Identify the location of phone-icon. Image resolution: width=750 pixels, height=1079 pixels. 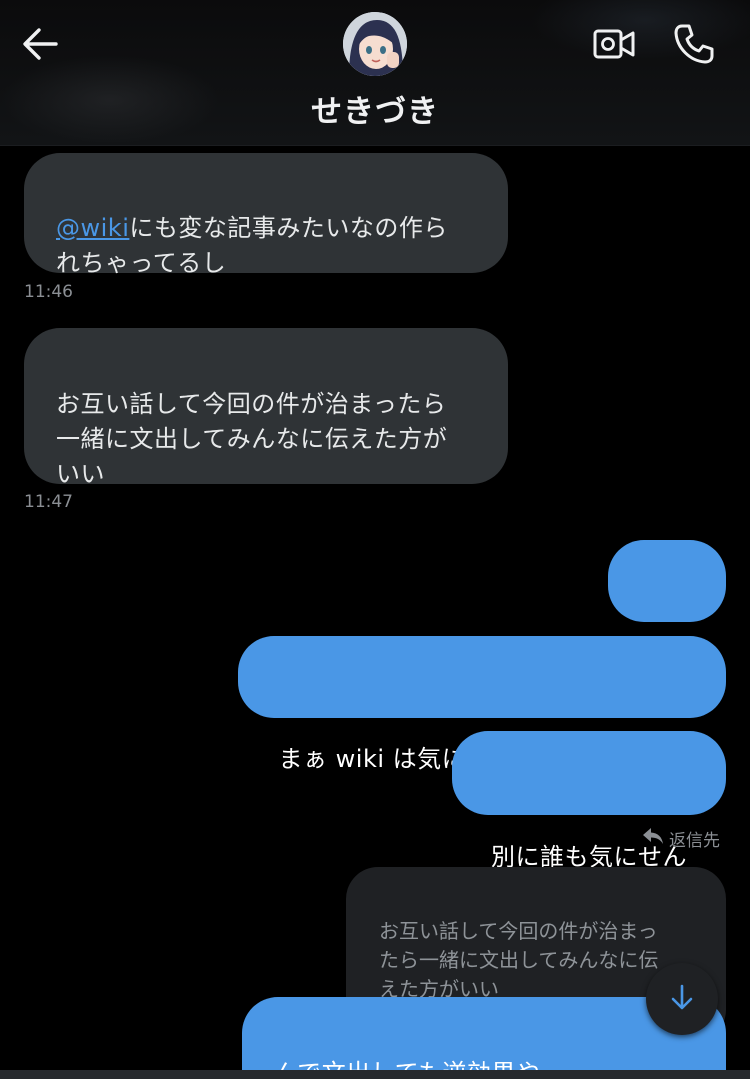
(694, 47).